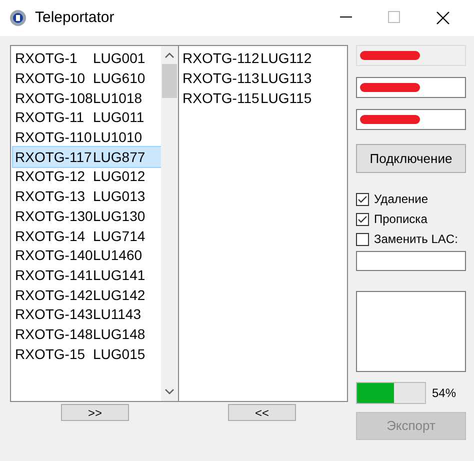 Image resolution: width=474 pixels, height=461 pixels. I want to click on item-code: LUG148, so click(119, 334).